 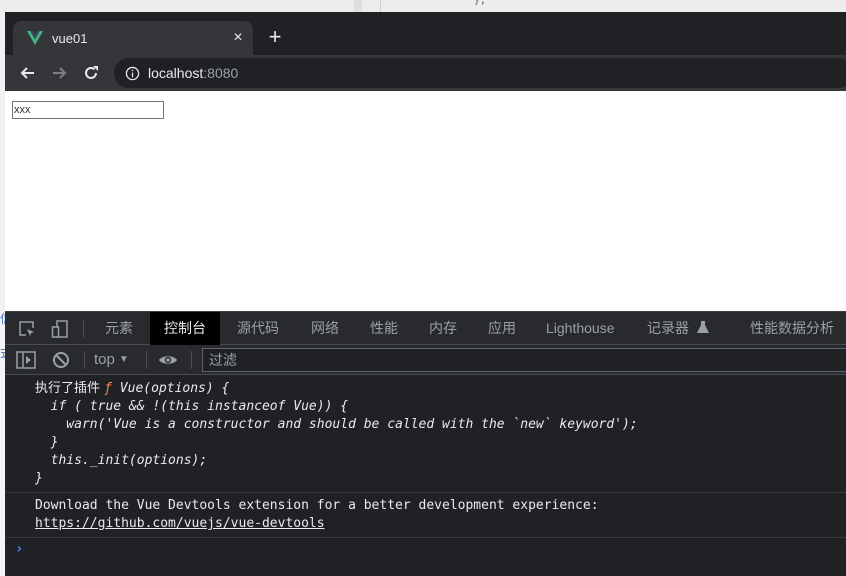 I want to click on browser-toolbar: localhost:8080, so click(x=425, y=73).